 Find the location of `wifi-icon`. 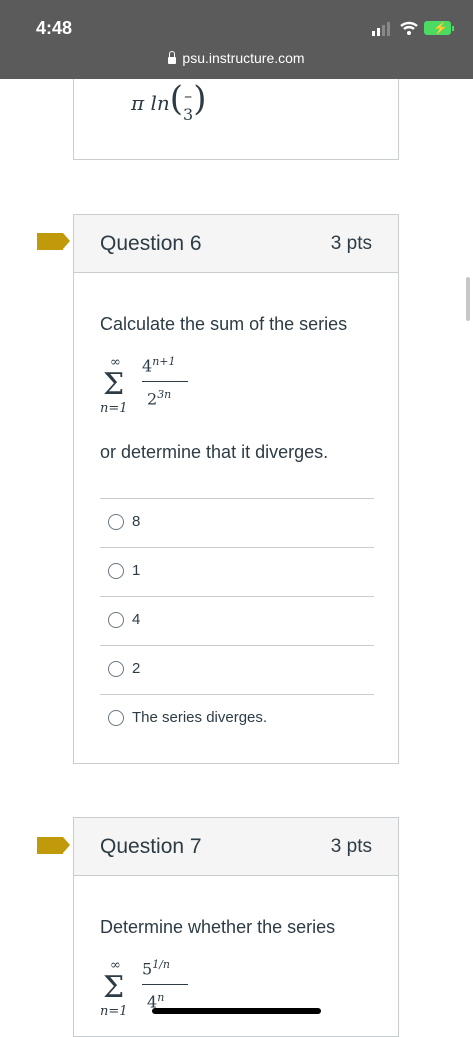

wifi-icon is located at coordinates (409, 28).